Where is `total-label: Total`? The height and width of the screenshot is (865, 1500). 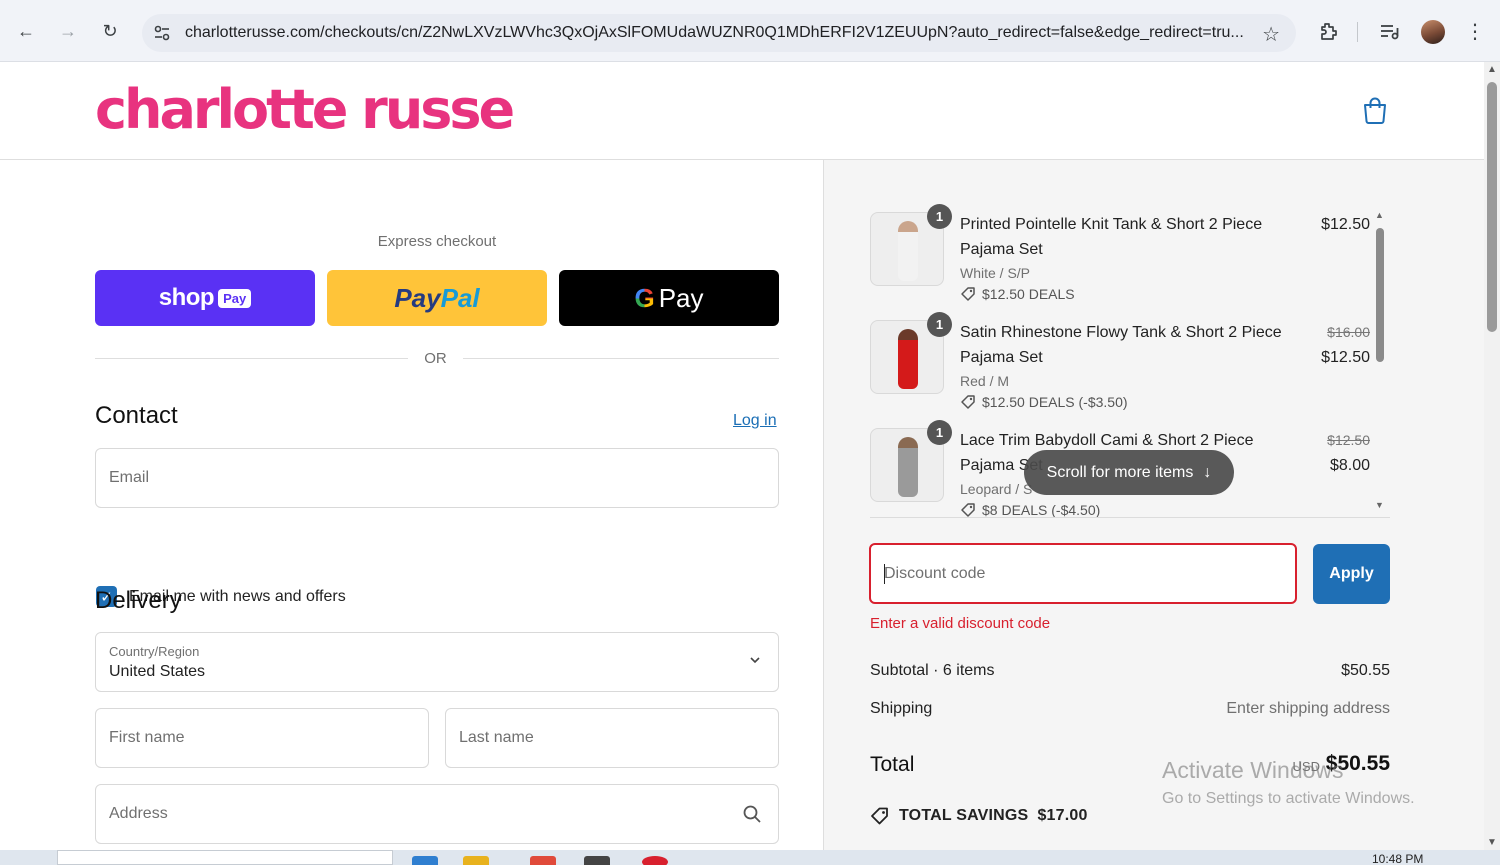
total-label: Total is located at coordinates (892, 764).